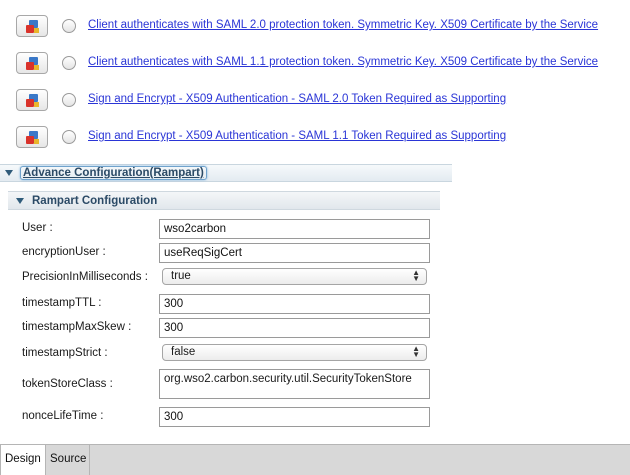  I want to click on encryption-user-input, so click(294, 253).